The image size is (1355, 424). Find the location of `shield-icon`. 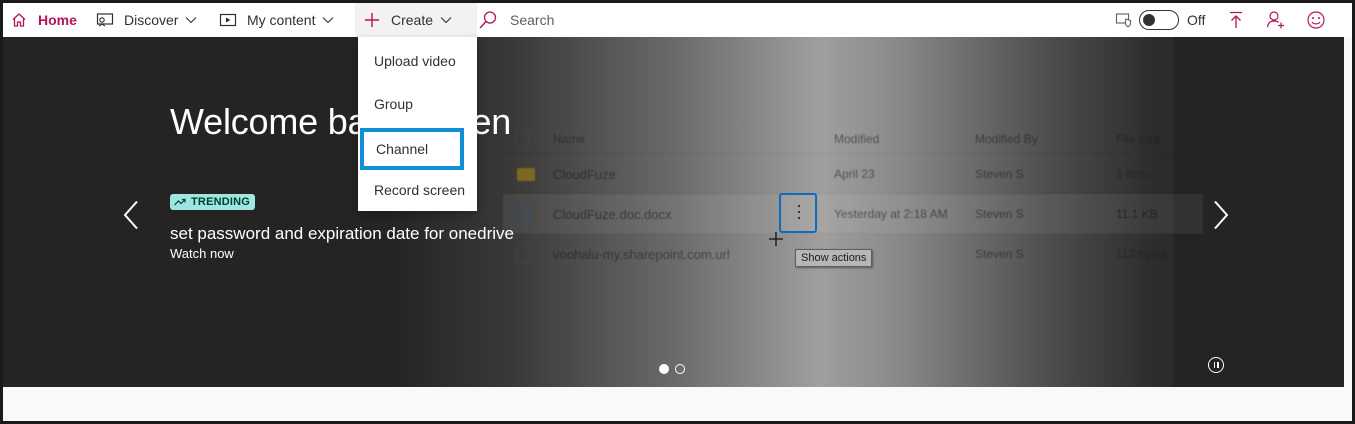

shield-icon is located at coordinates (1124, 20).